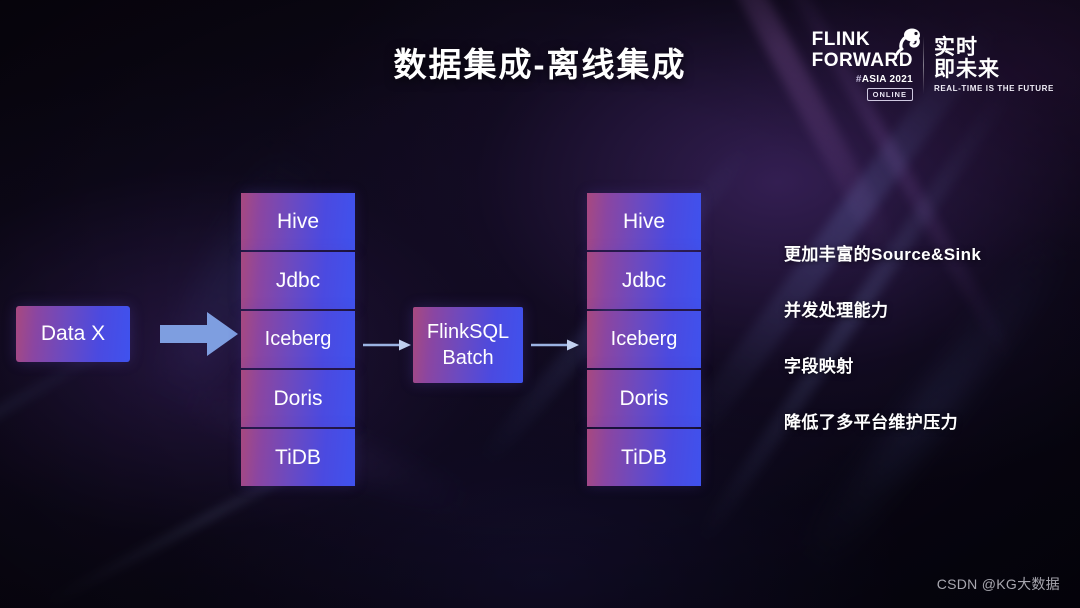  I want to click on connector-tile-doris-source: Doris, so click(298, 398).